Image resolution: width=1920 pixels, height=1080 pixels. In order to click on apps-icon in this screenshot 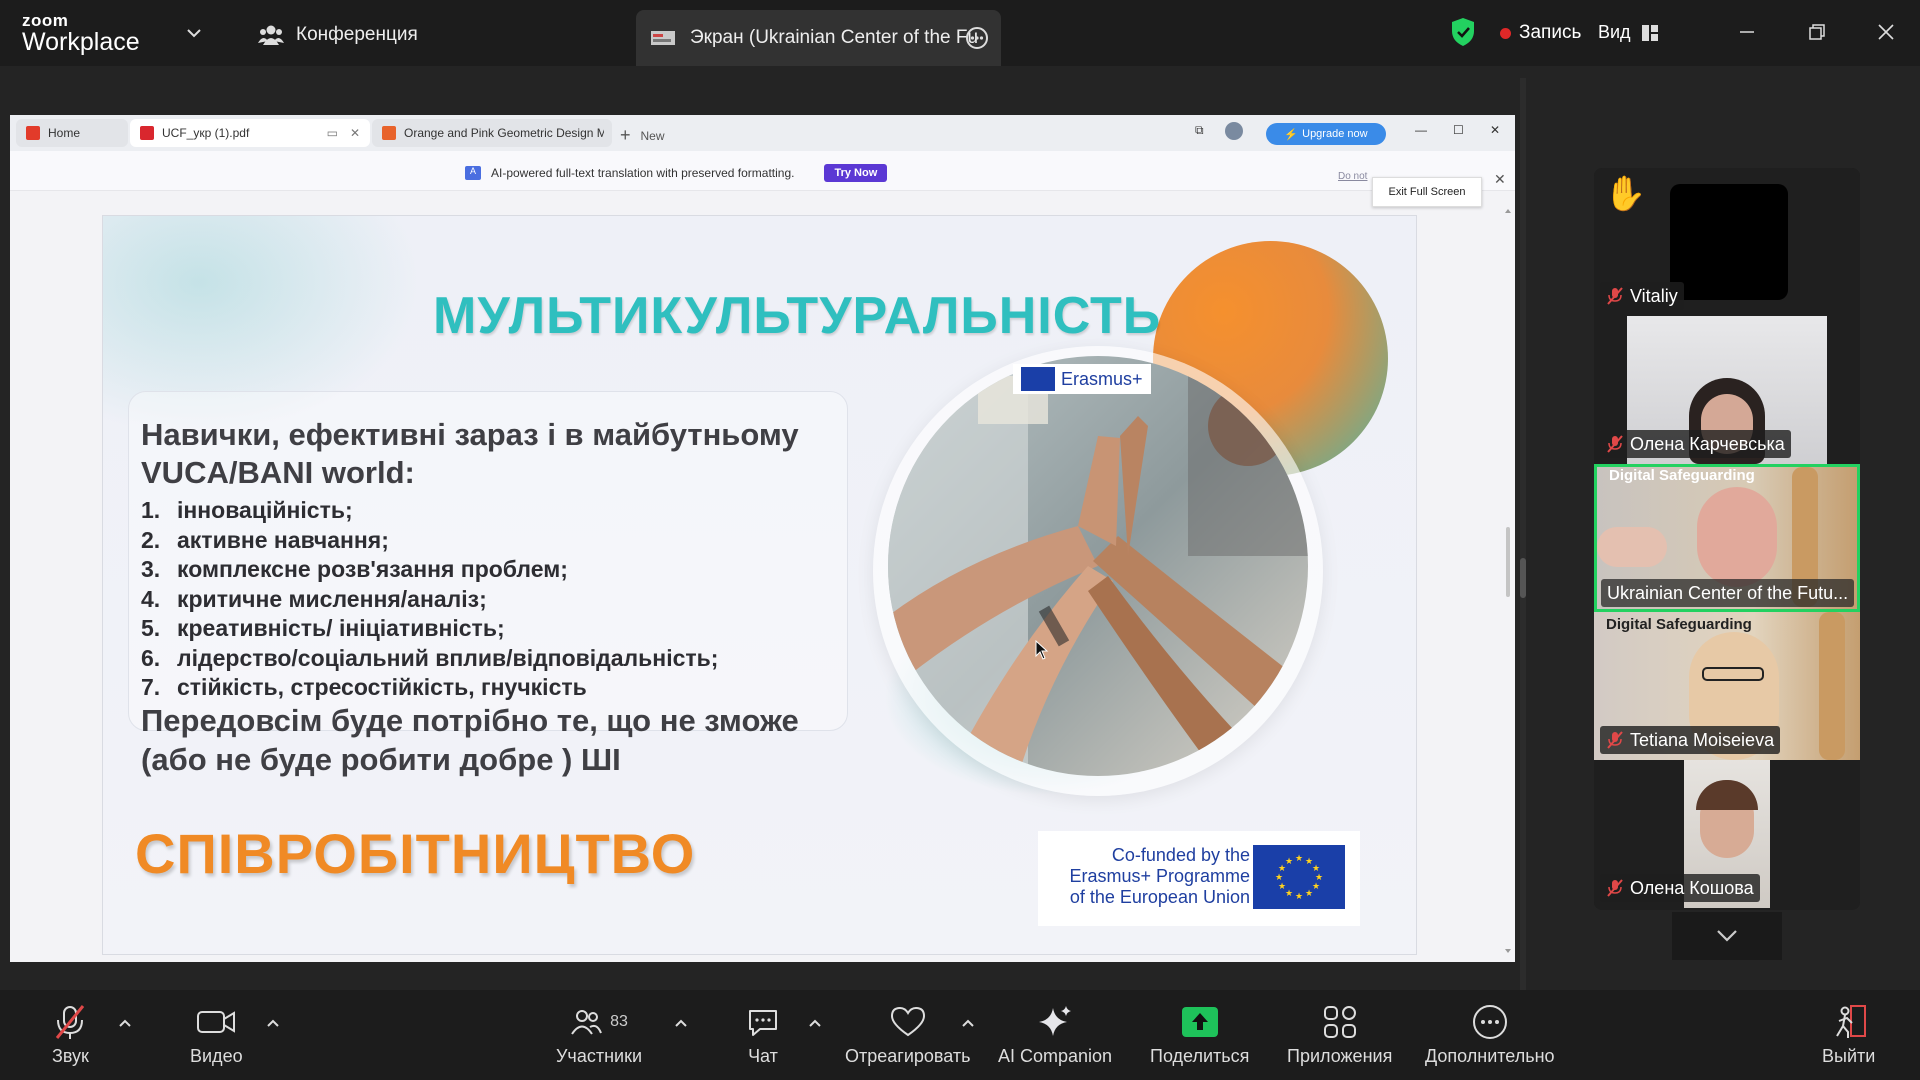, I will do `click(1339, 1022)`.